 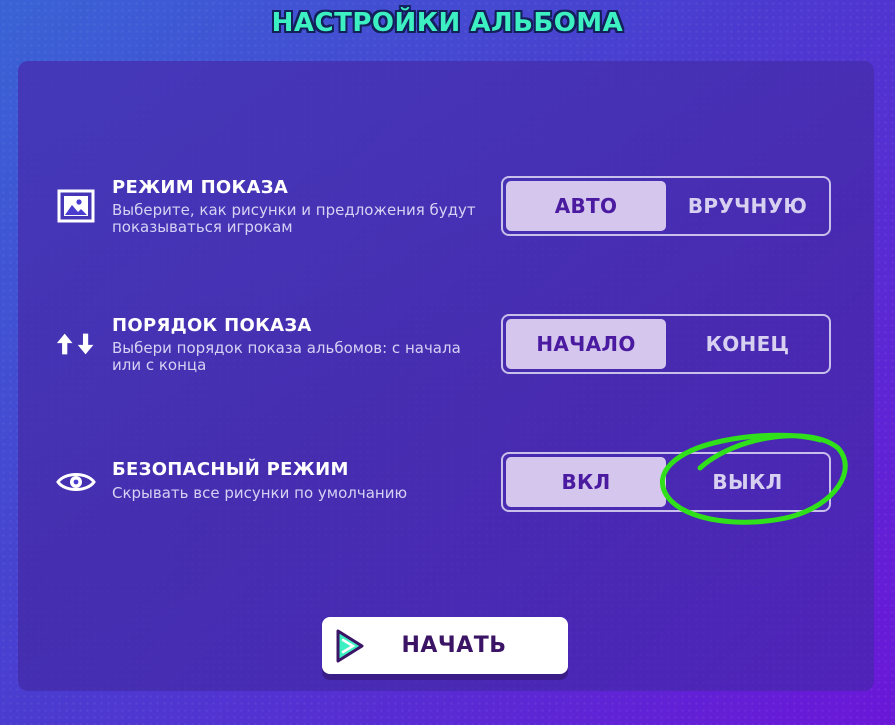 What do you see at coordinates (76, 344) in the screenshot?
I see `sort-arrows-icon` at bounding box center [76, 344].